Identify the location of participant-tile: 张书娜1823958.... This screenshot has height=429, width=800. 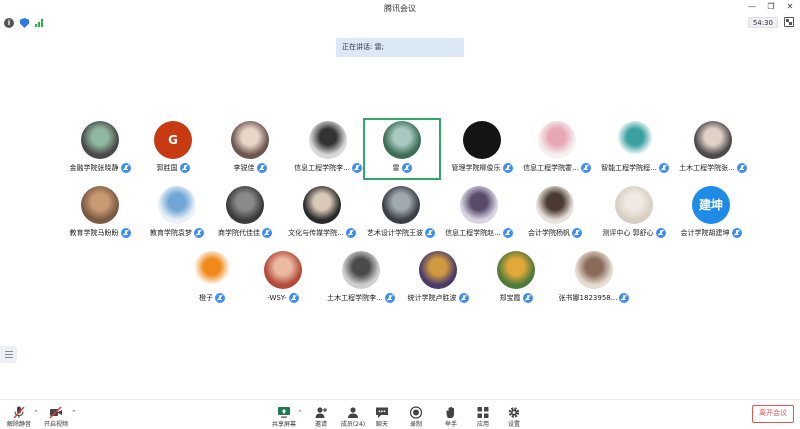
(594, 281).